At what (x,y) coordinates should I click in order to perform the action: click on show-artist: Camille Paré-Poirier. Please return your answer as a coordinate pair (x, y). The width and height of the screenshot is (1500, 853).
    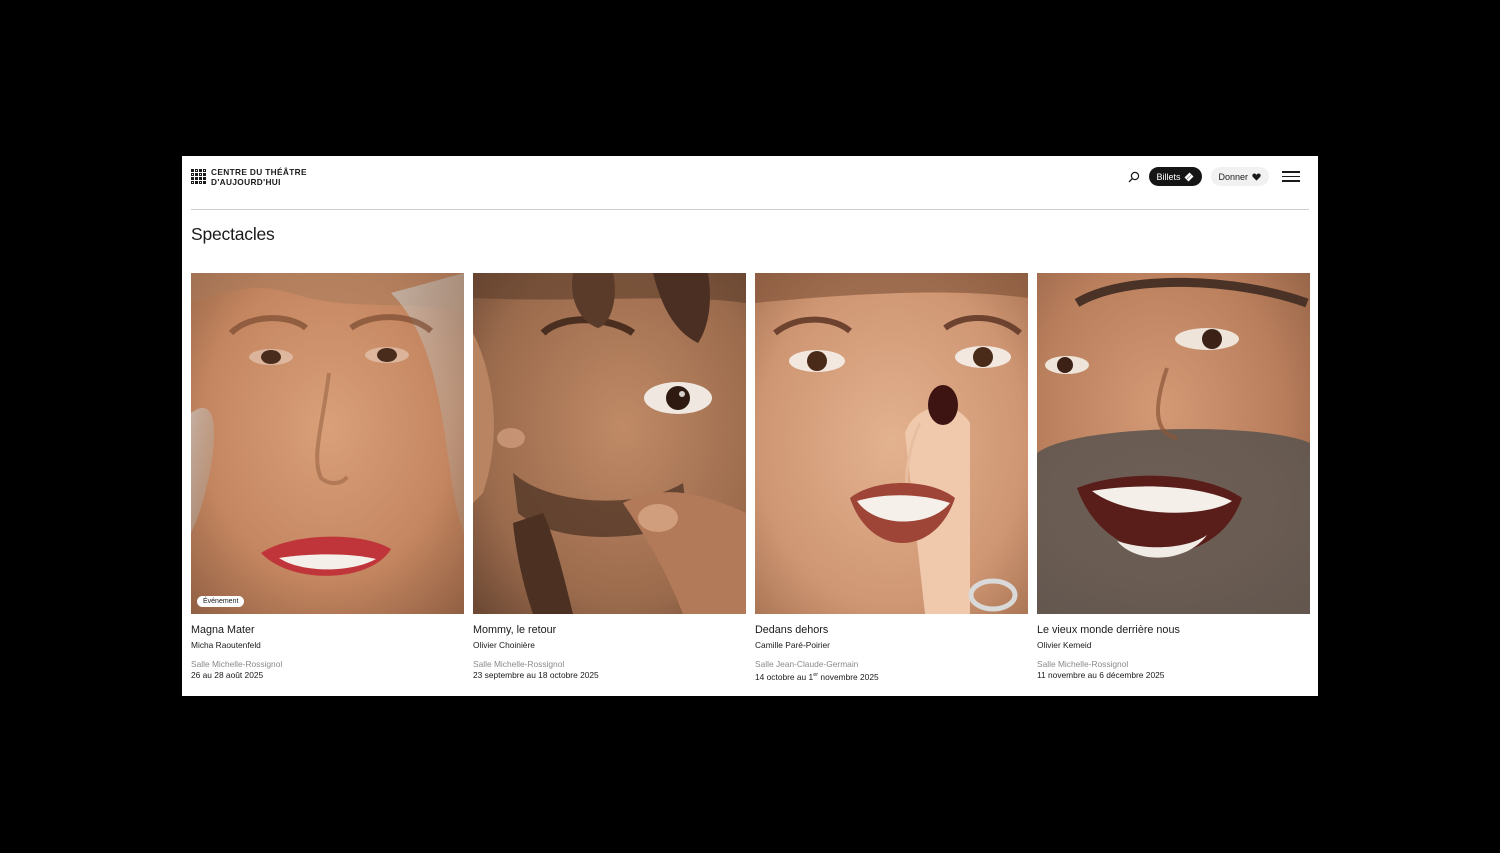
    Looking at the image, I should click on (792, 645).